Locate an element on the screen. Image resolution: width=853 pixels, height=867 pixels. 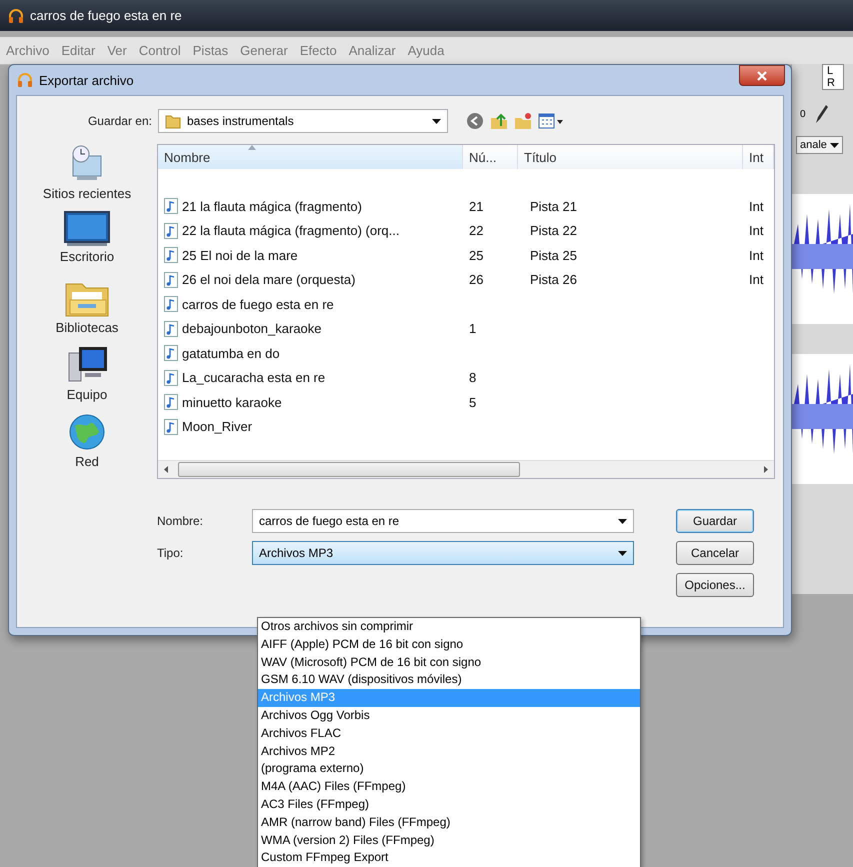
scroll-right-icon is located at coordinates (766, 469).